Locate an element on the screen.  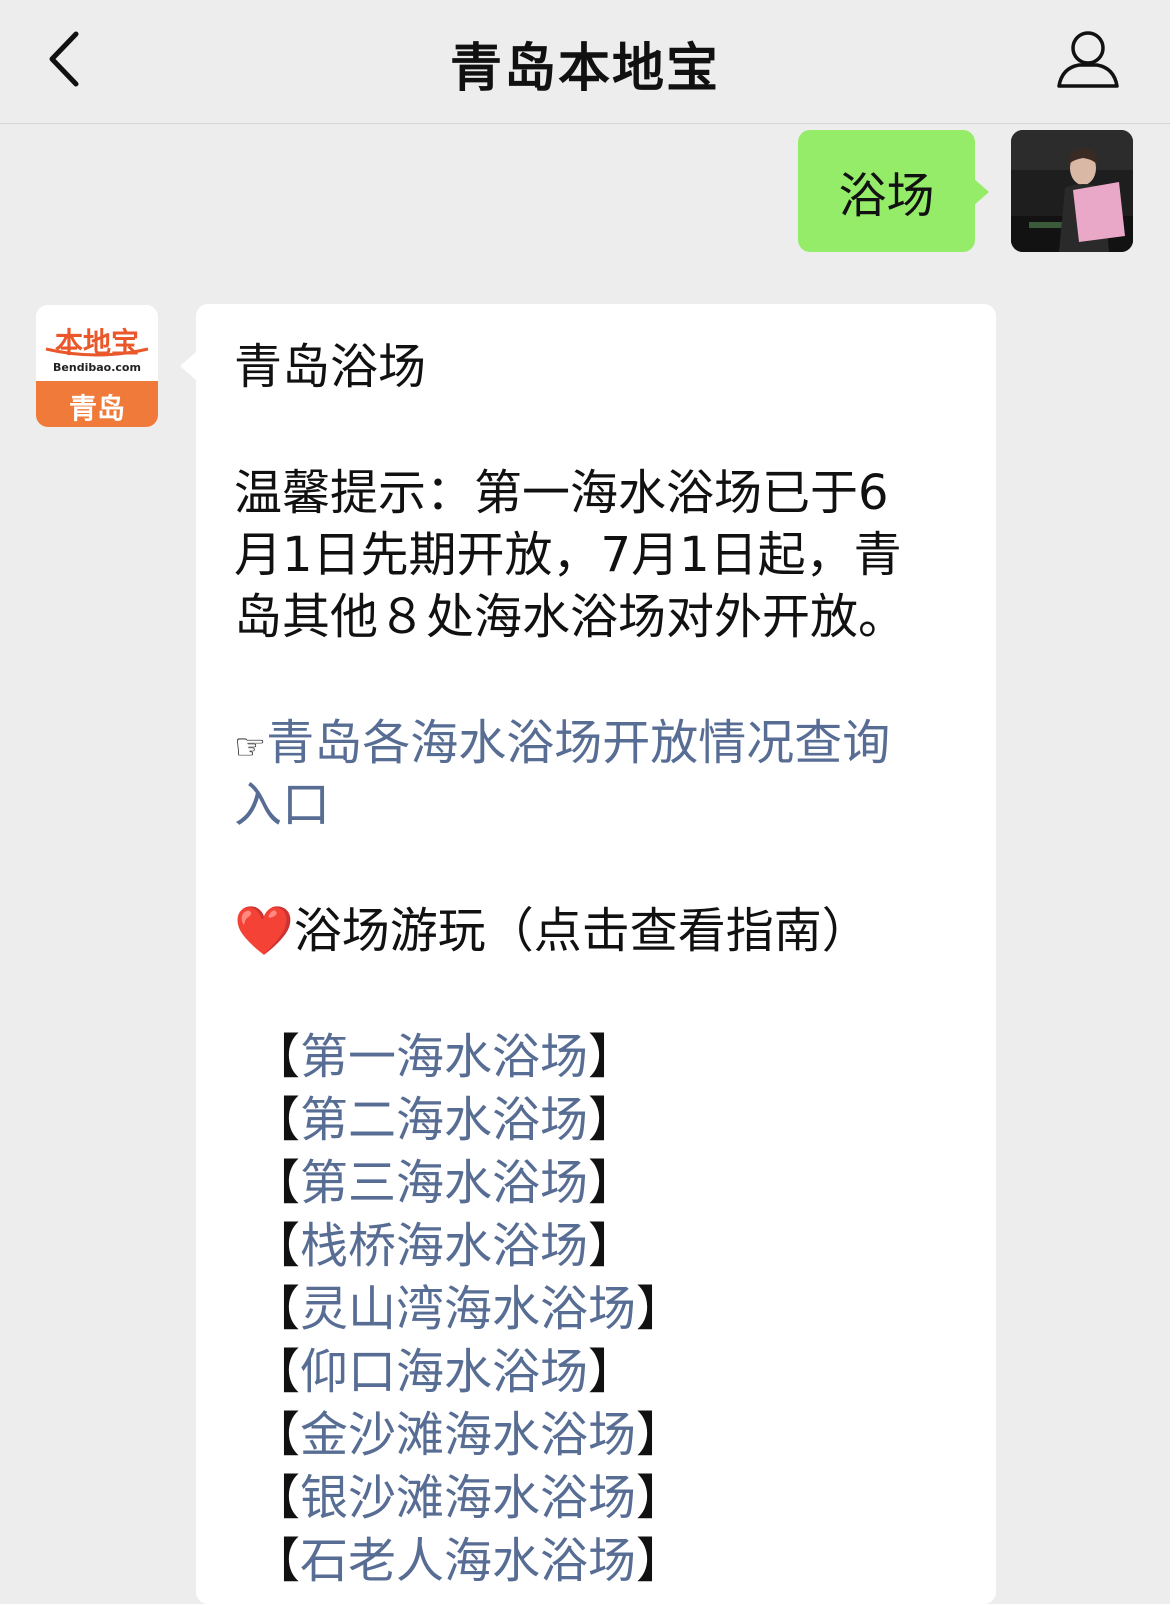
outgoing-bubble-tail is located at coordinates (981, 192).